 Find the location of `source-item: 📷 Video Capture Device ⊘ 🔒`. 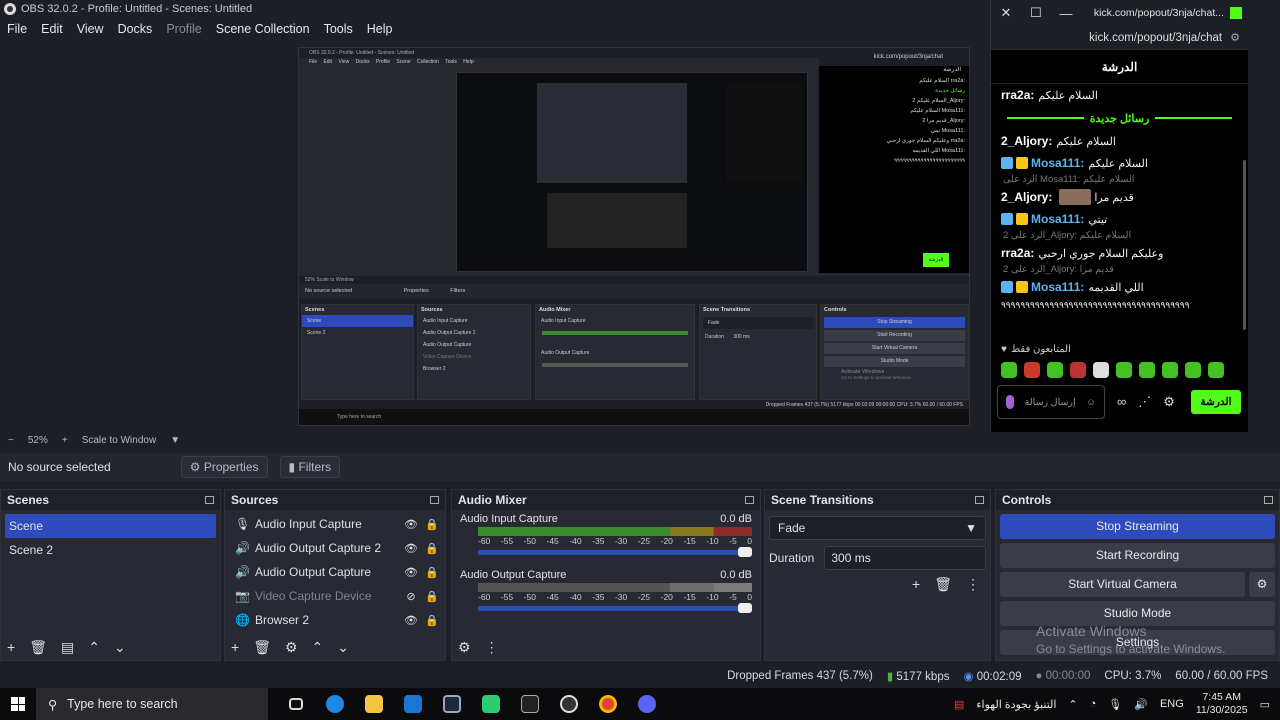

source-item: 📷 Video Capture Device ⊘ 🔒 is located at coordinates (335, 596).